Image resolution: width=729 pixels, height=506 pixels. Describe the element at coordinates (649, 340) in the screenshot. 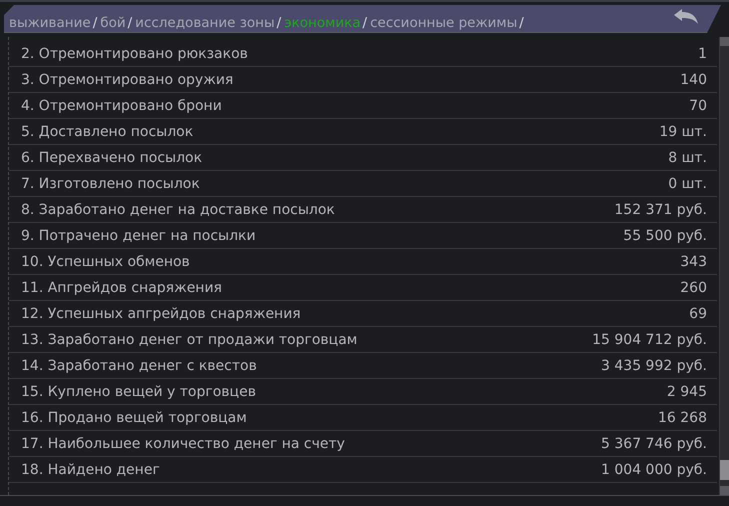

I see `stat-value: 15 904 712 руб.` at that location.